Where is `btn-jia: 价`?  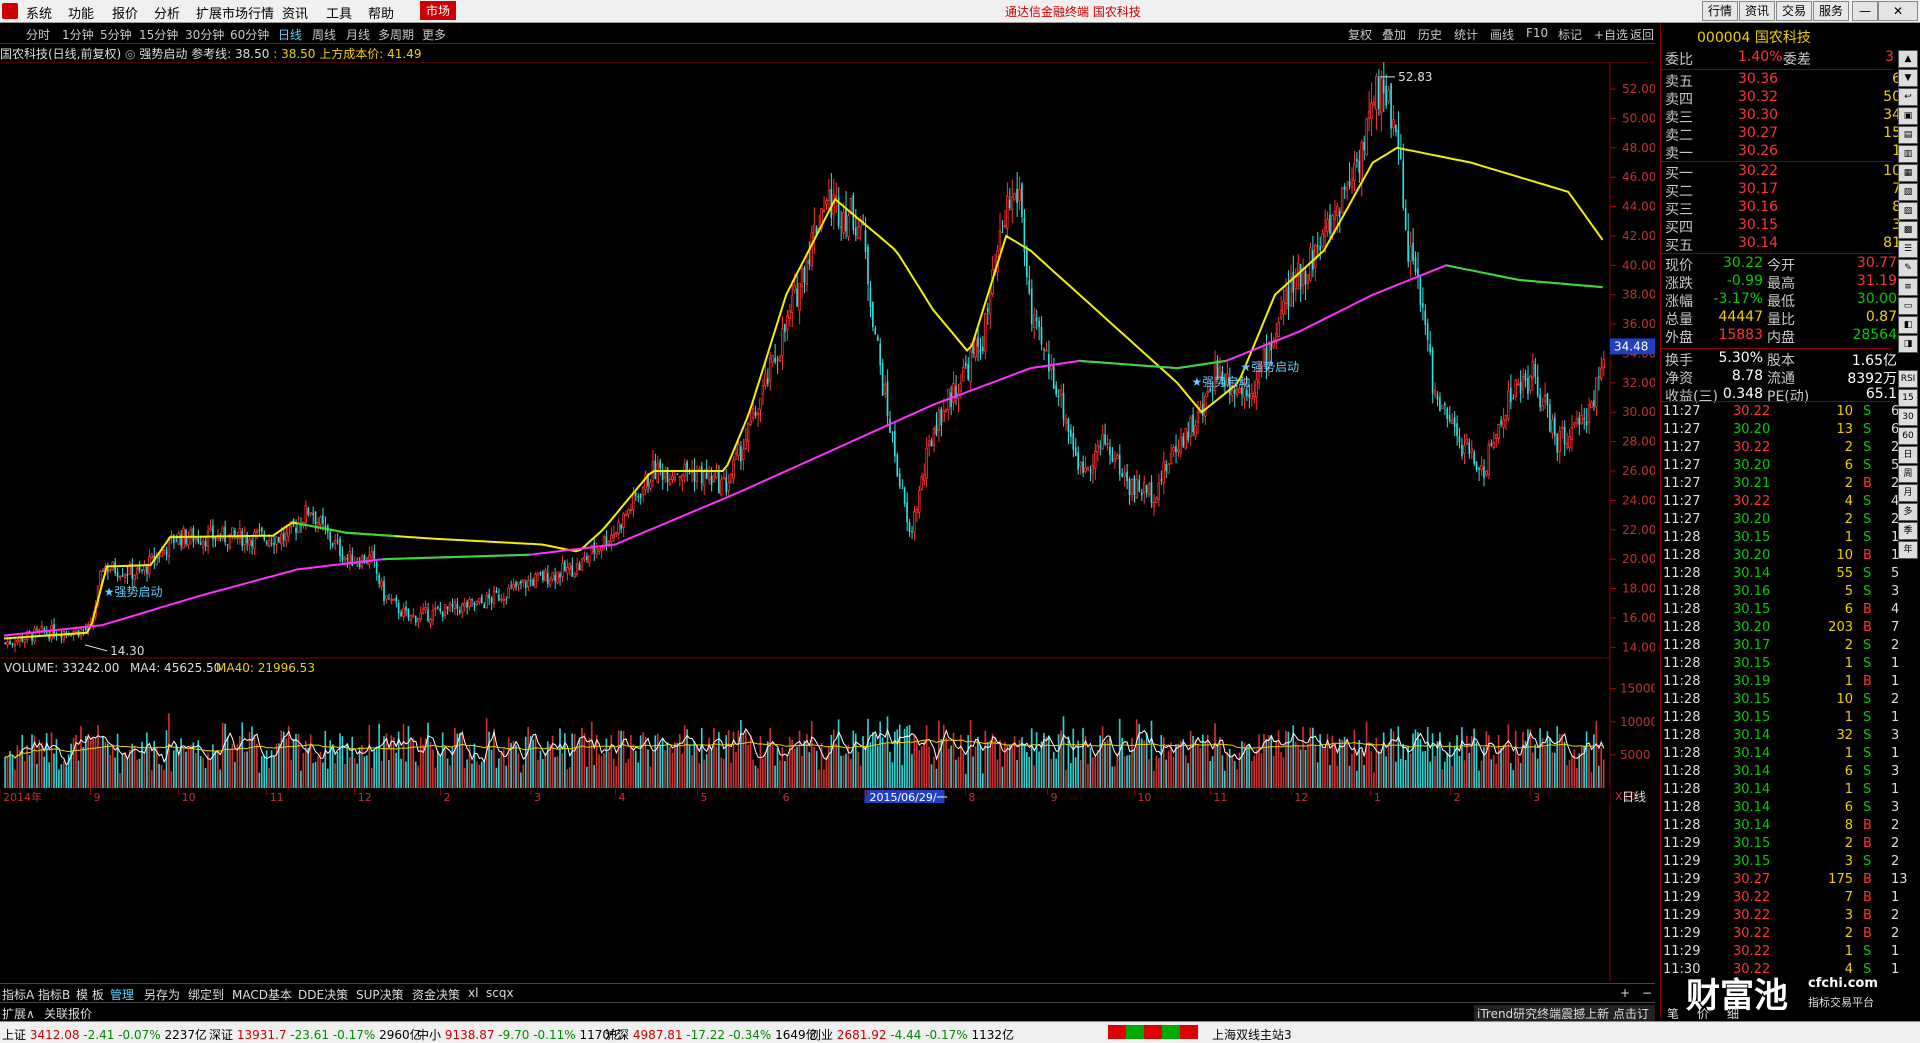
btn-jia: 价 is located at coordinates (1703, 1013).